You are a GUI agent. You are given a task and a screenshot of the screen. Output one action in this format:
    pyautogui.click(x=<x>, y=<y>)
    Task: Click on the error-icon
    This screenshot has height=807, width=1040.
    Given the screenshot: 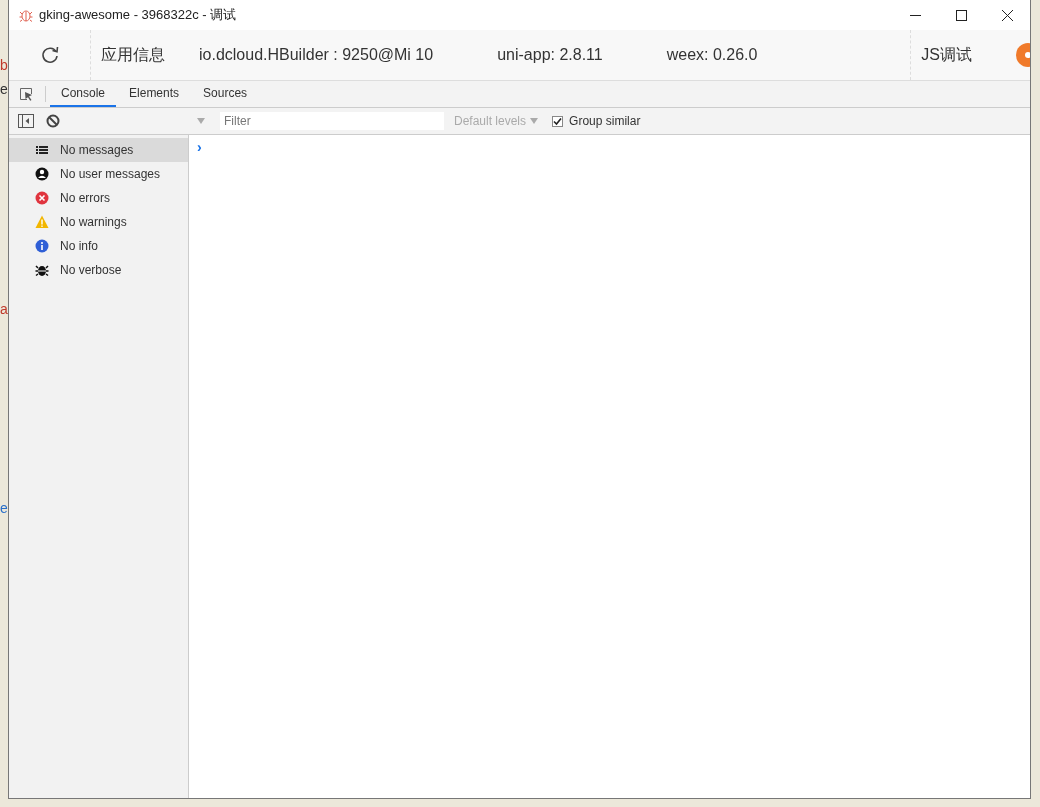 What is the action you would take?
    pyautogui.click(x=42, y=198)
    